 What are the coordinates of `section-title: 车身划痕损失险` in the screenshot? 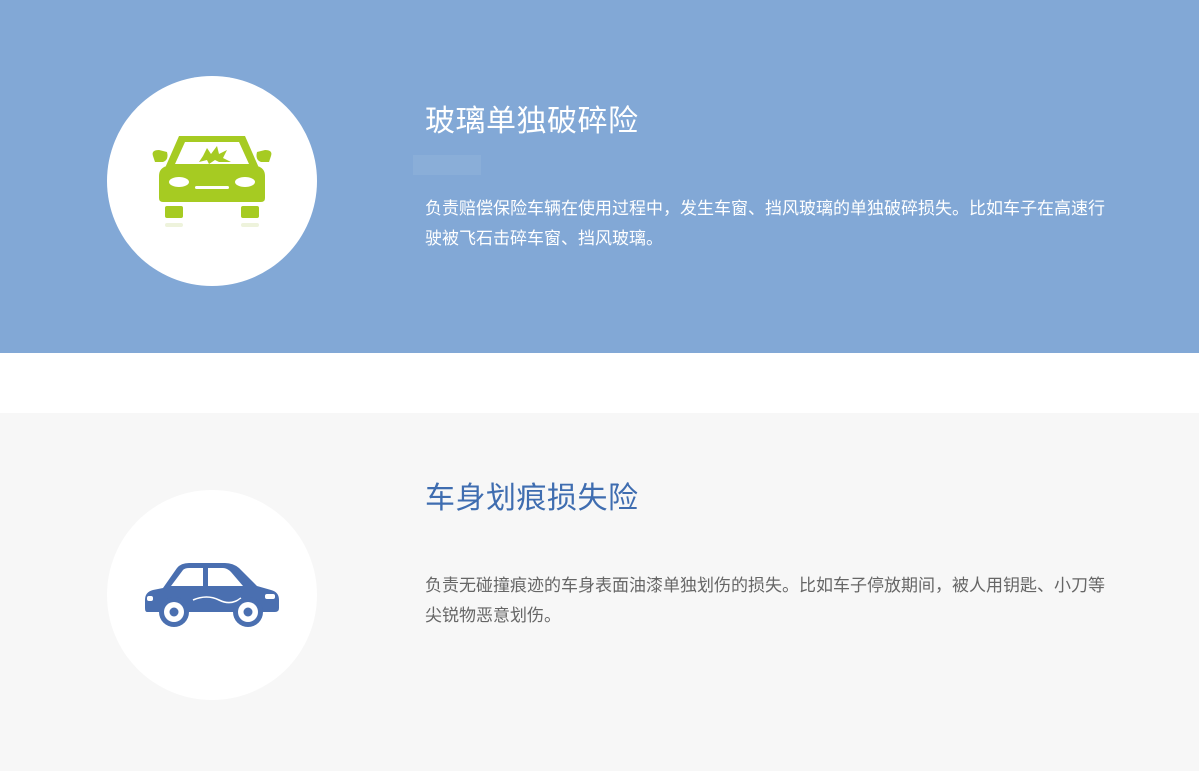 It's located at (532, 498).